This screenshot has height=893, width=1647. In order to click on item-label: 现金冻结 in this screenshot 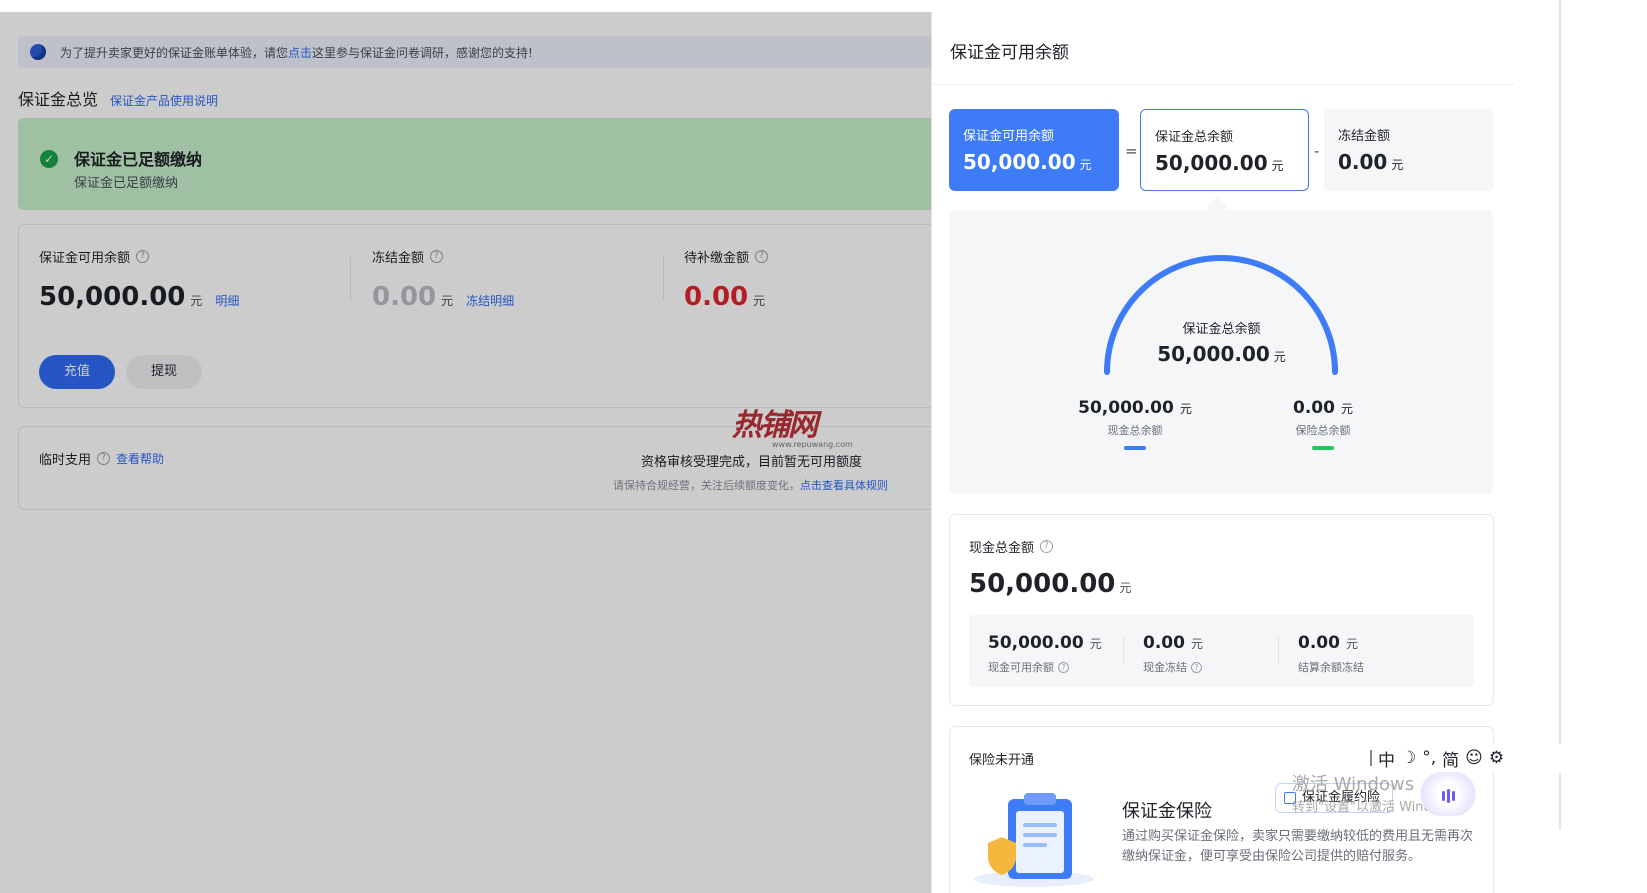, I will do `click(1165, 667)`.